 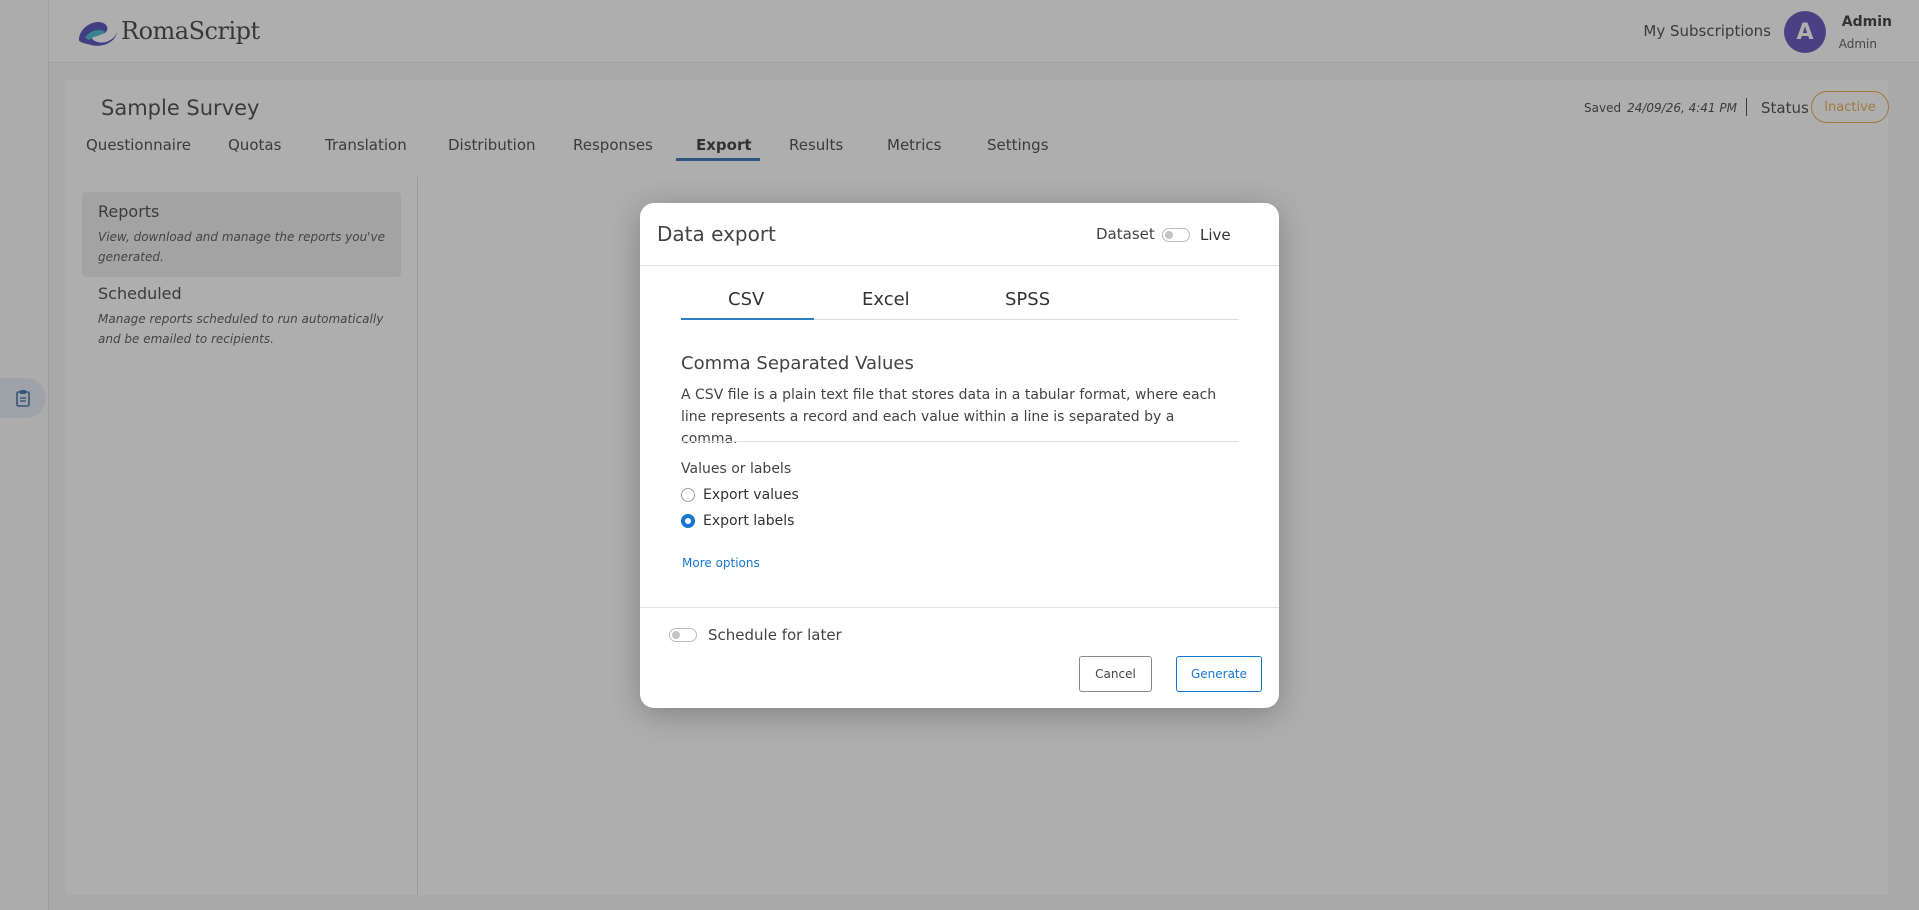 What do you see at coordinates (751, 495) in the screenshot?
I see `radio-label: Export values` at bounding box center [751, 495].